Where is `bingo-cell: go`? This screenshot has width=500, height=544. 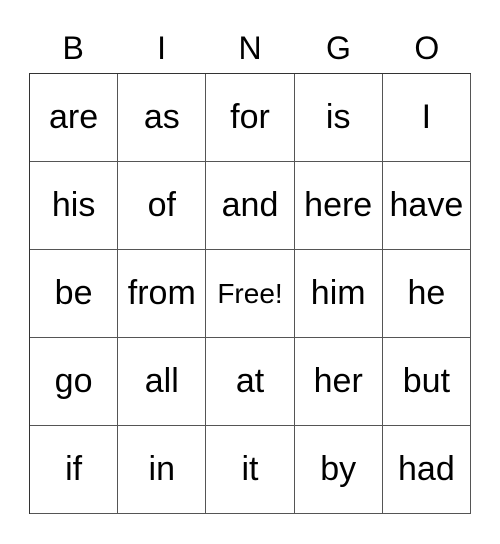
bingo-cell: go is located at coordinates (74, 382).